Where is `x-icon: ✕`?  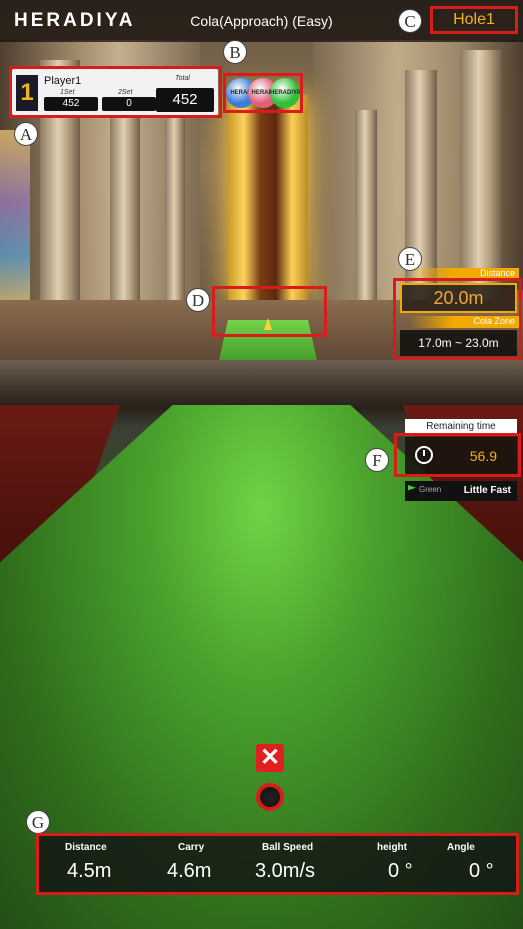 x-icon: ✕ is located at coordinates (270, 758).